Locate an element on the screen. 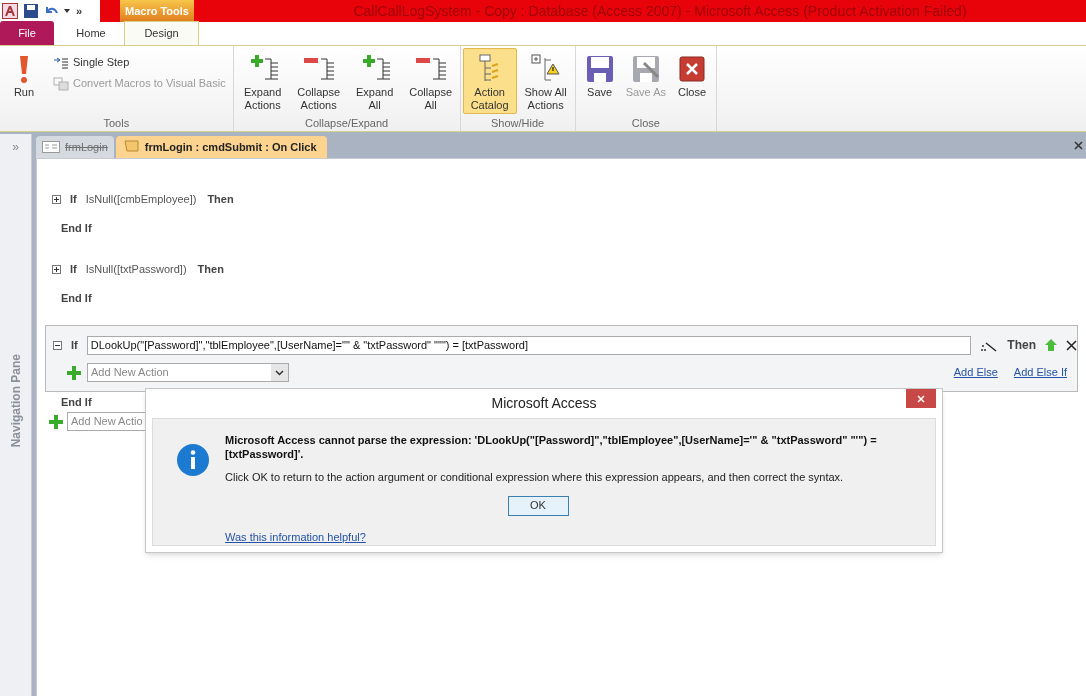  add-else-if-link: Add Else If is located at coordinates (1040, 372).